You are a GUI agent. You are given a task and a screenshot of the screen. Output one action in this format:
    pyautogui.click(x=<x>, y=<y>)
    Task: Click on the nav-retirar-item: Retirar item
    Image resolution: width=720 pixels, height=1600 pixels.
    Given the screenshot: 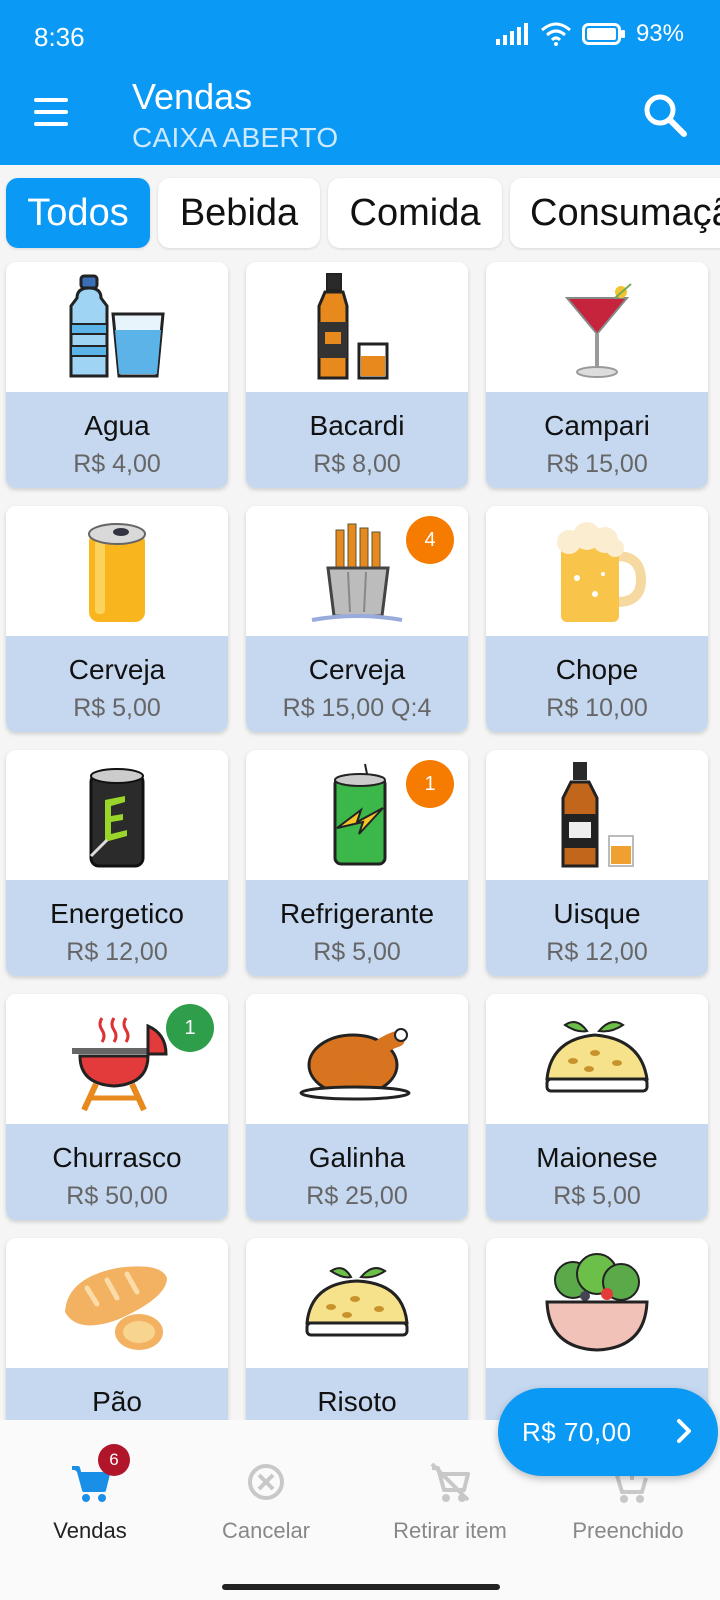 What is the action you would take?
    pyautogui.click(x=450, y=1502)
    